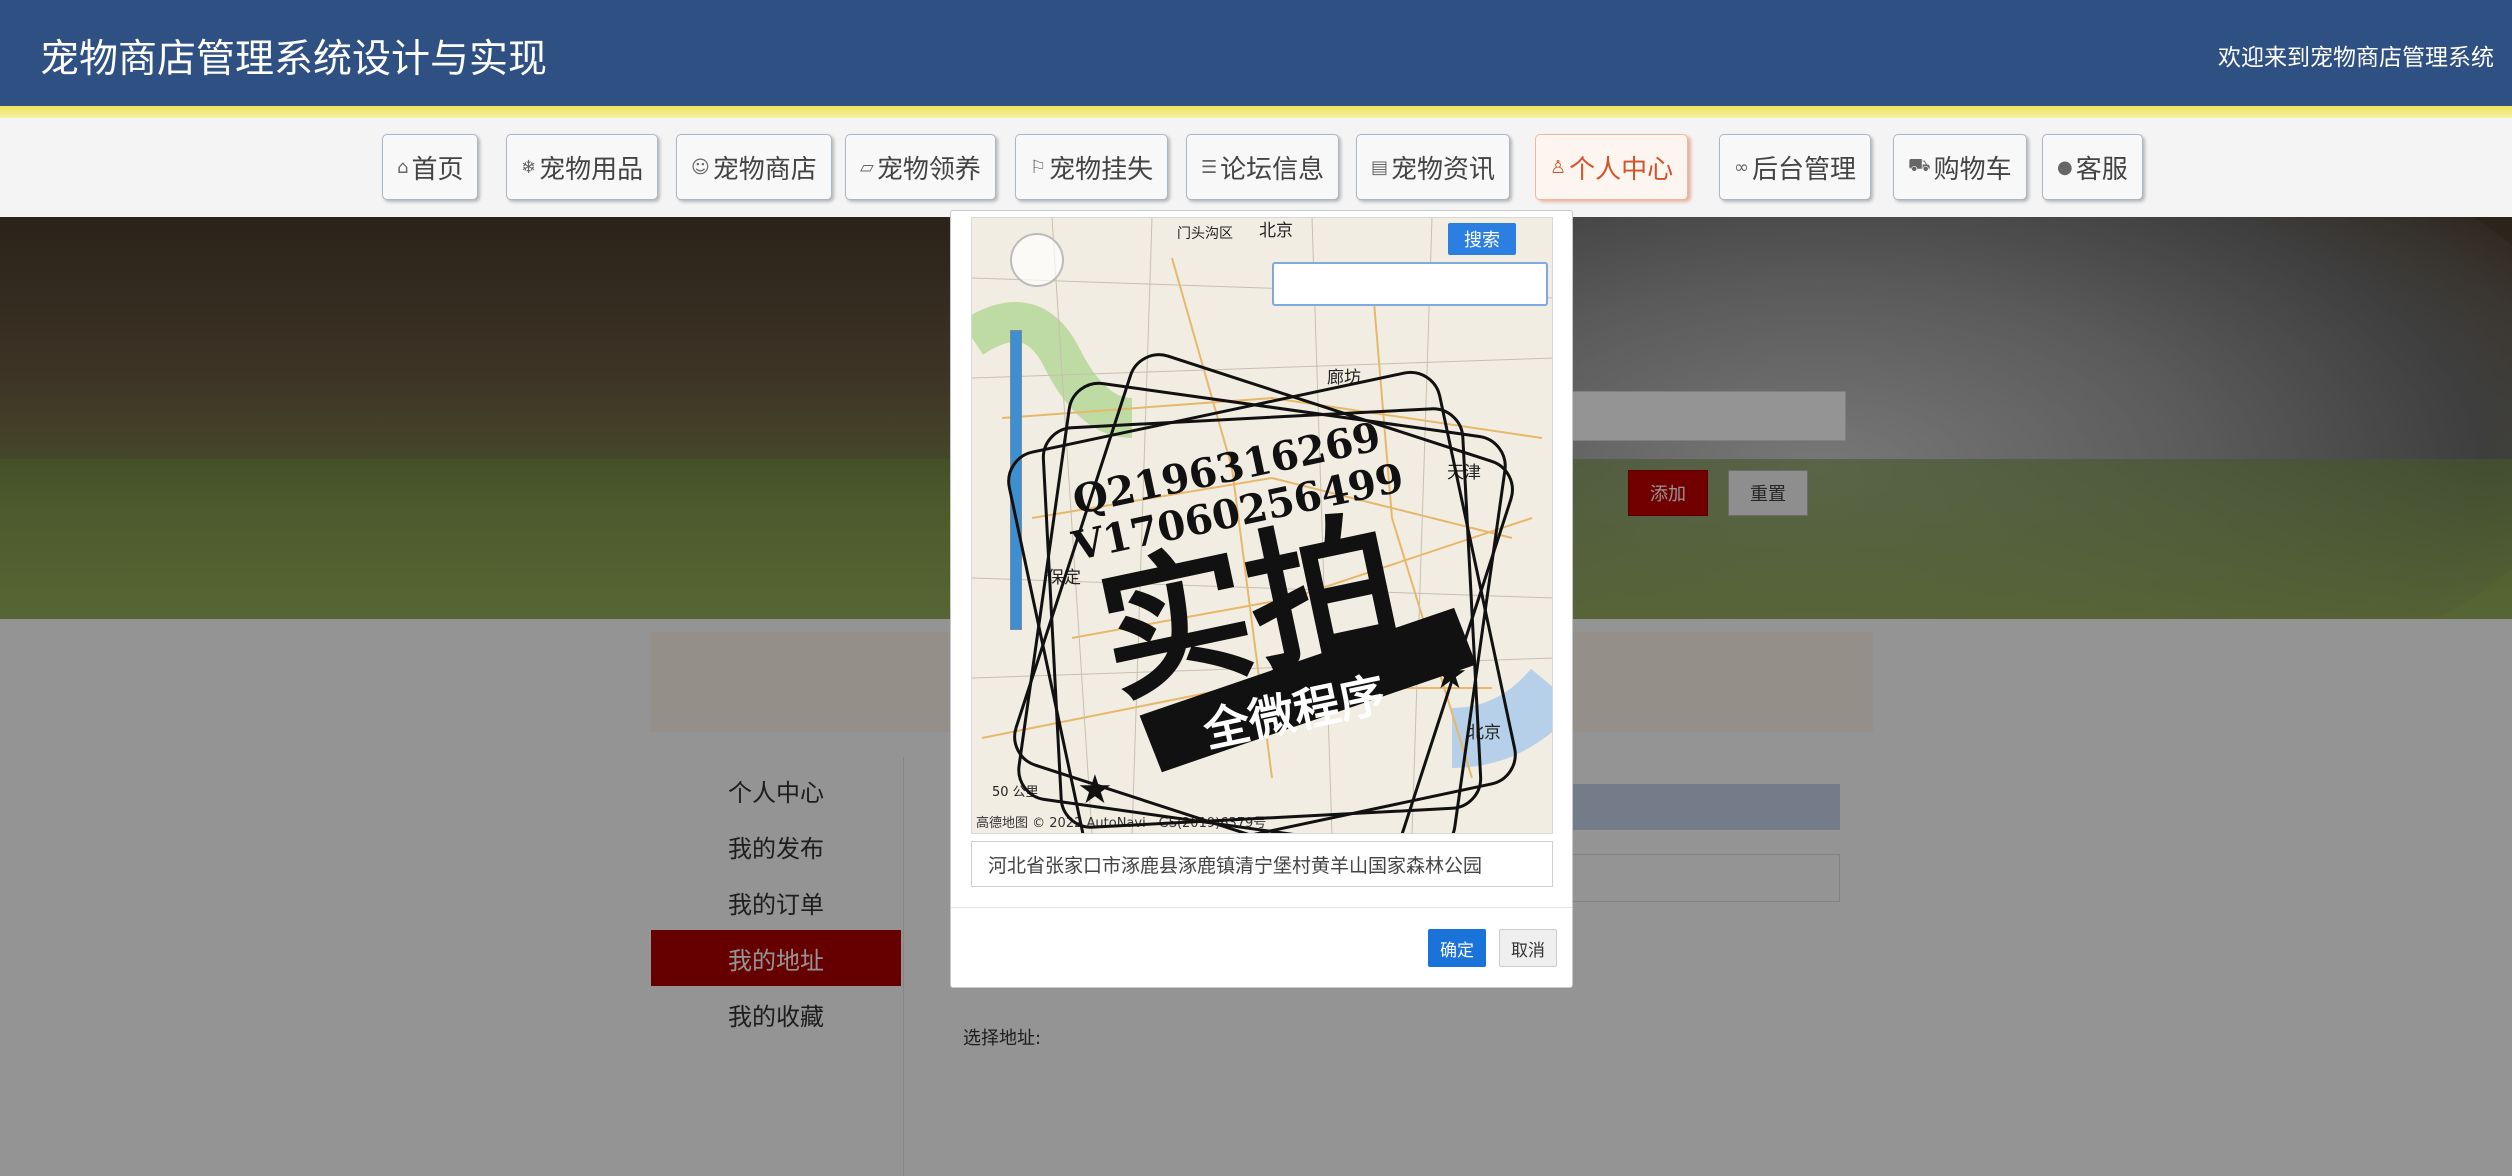 The width and height of the screenshot is (2512, 1176). What do you see at coordinates (1612, 167) in the screenshot?
I see `nav-item-personal-center: ♙ 个人中心` at bounding box center [1612, 167].